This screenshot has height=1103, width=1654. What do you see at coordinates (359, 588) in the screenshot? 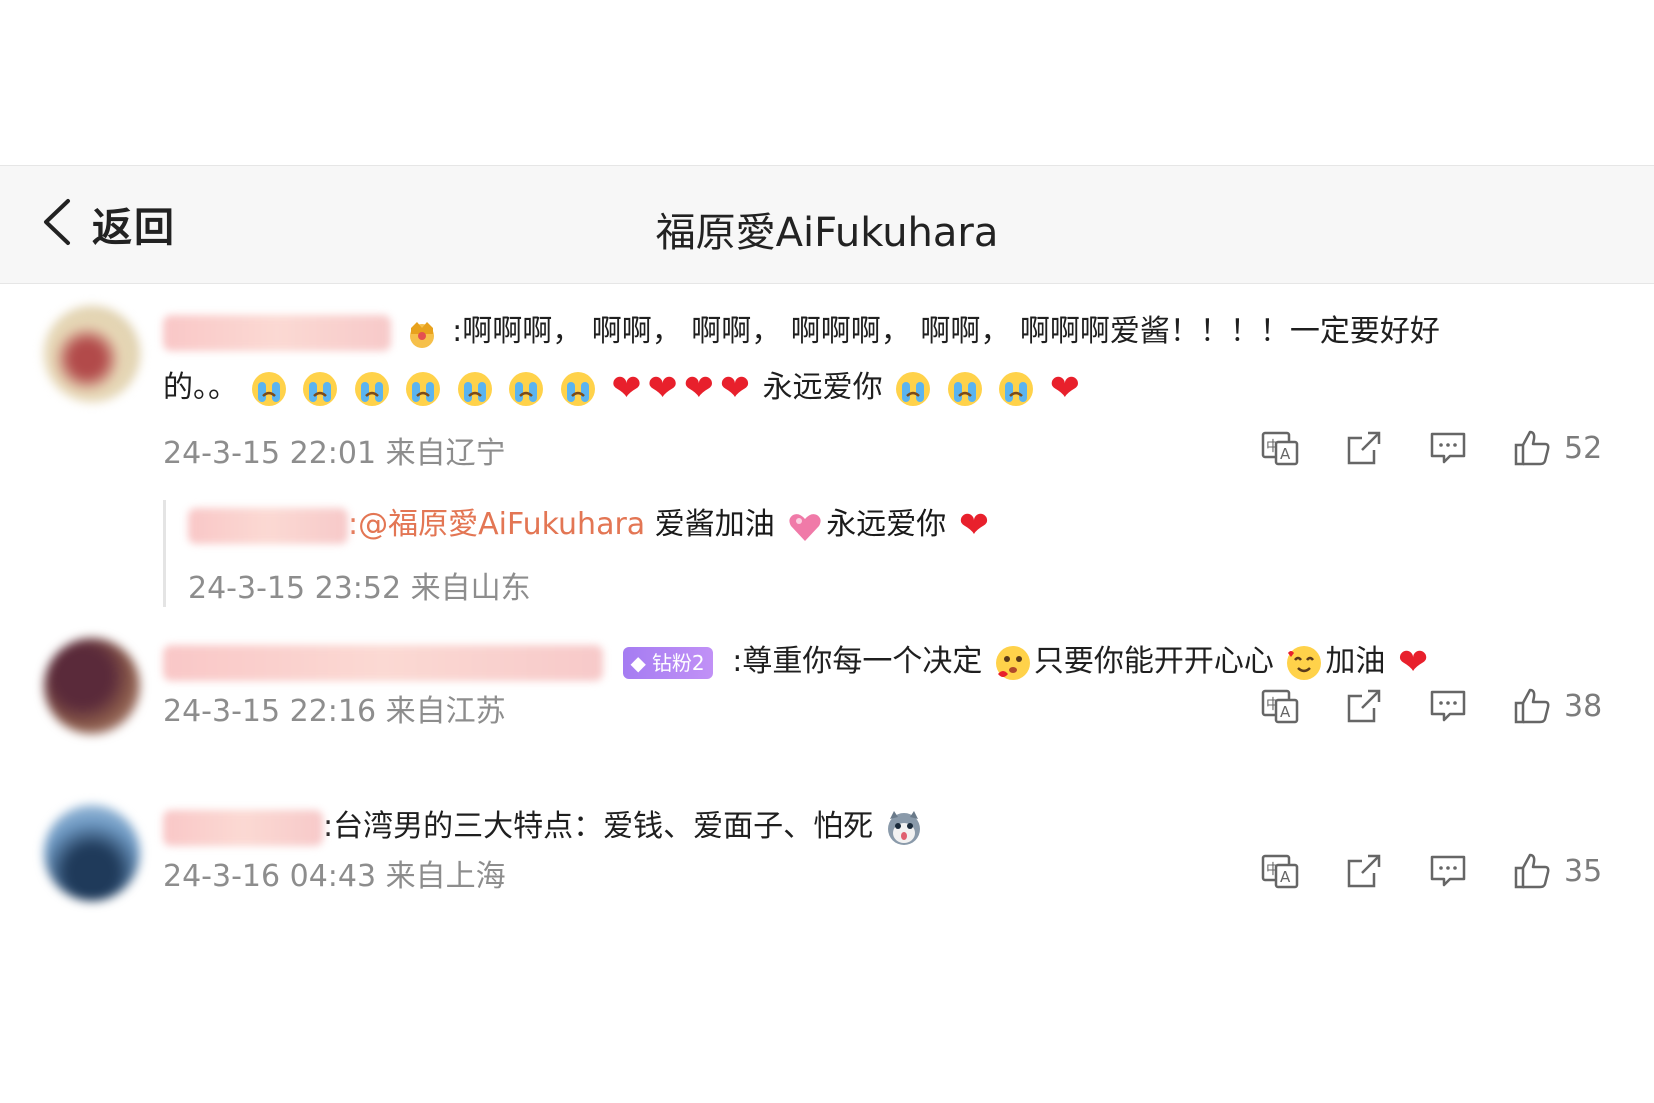
I see `reply-meta: 24-3-15 23:52 来自山东` at bounding box center [359, 588].